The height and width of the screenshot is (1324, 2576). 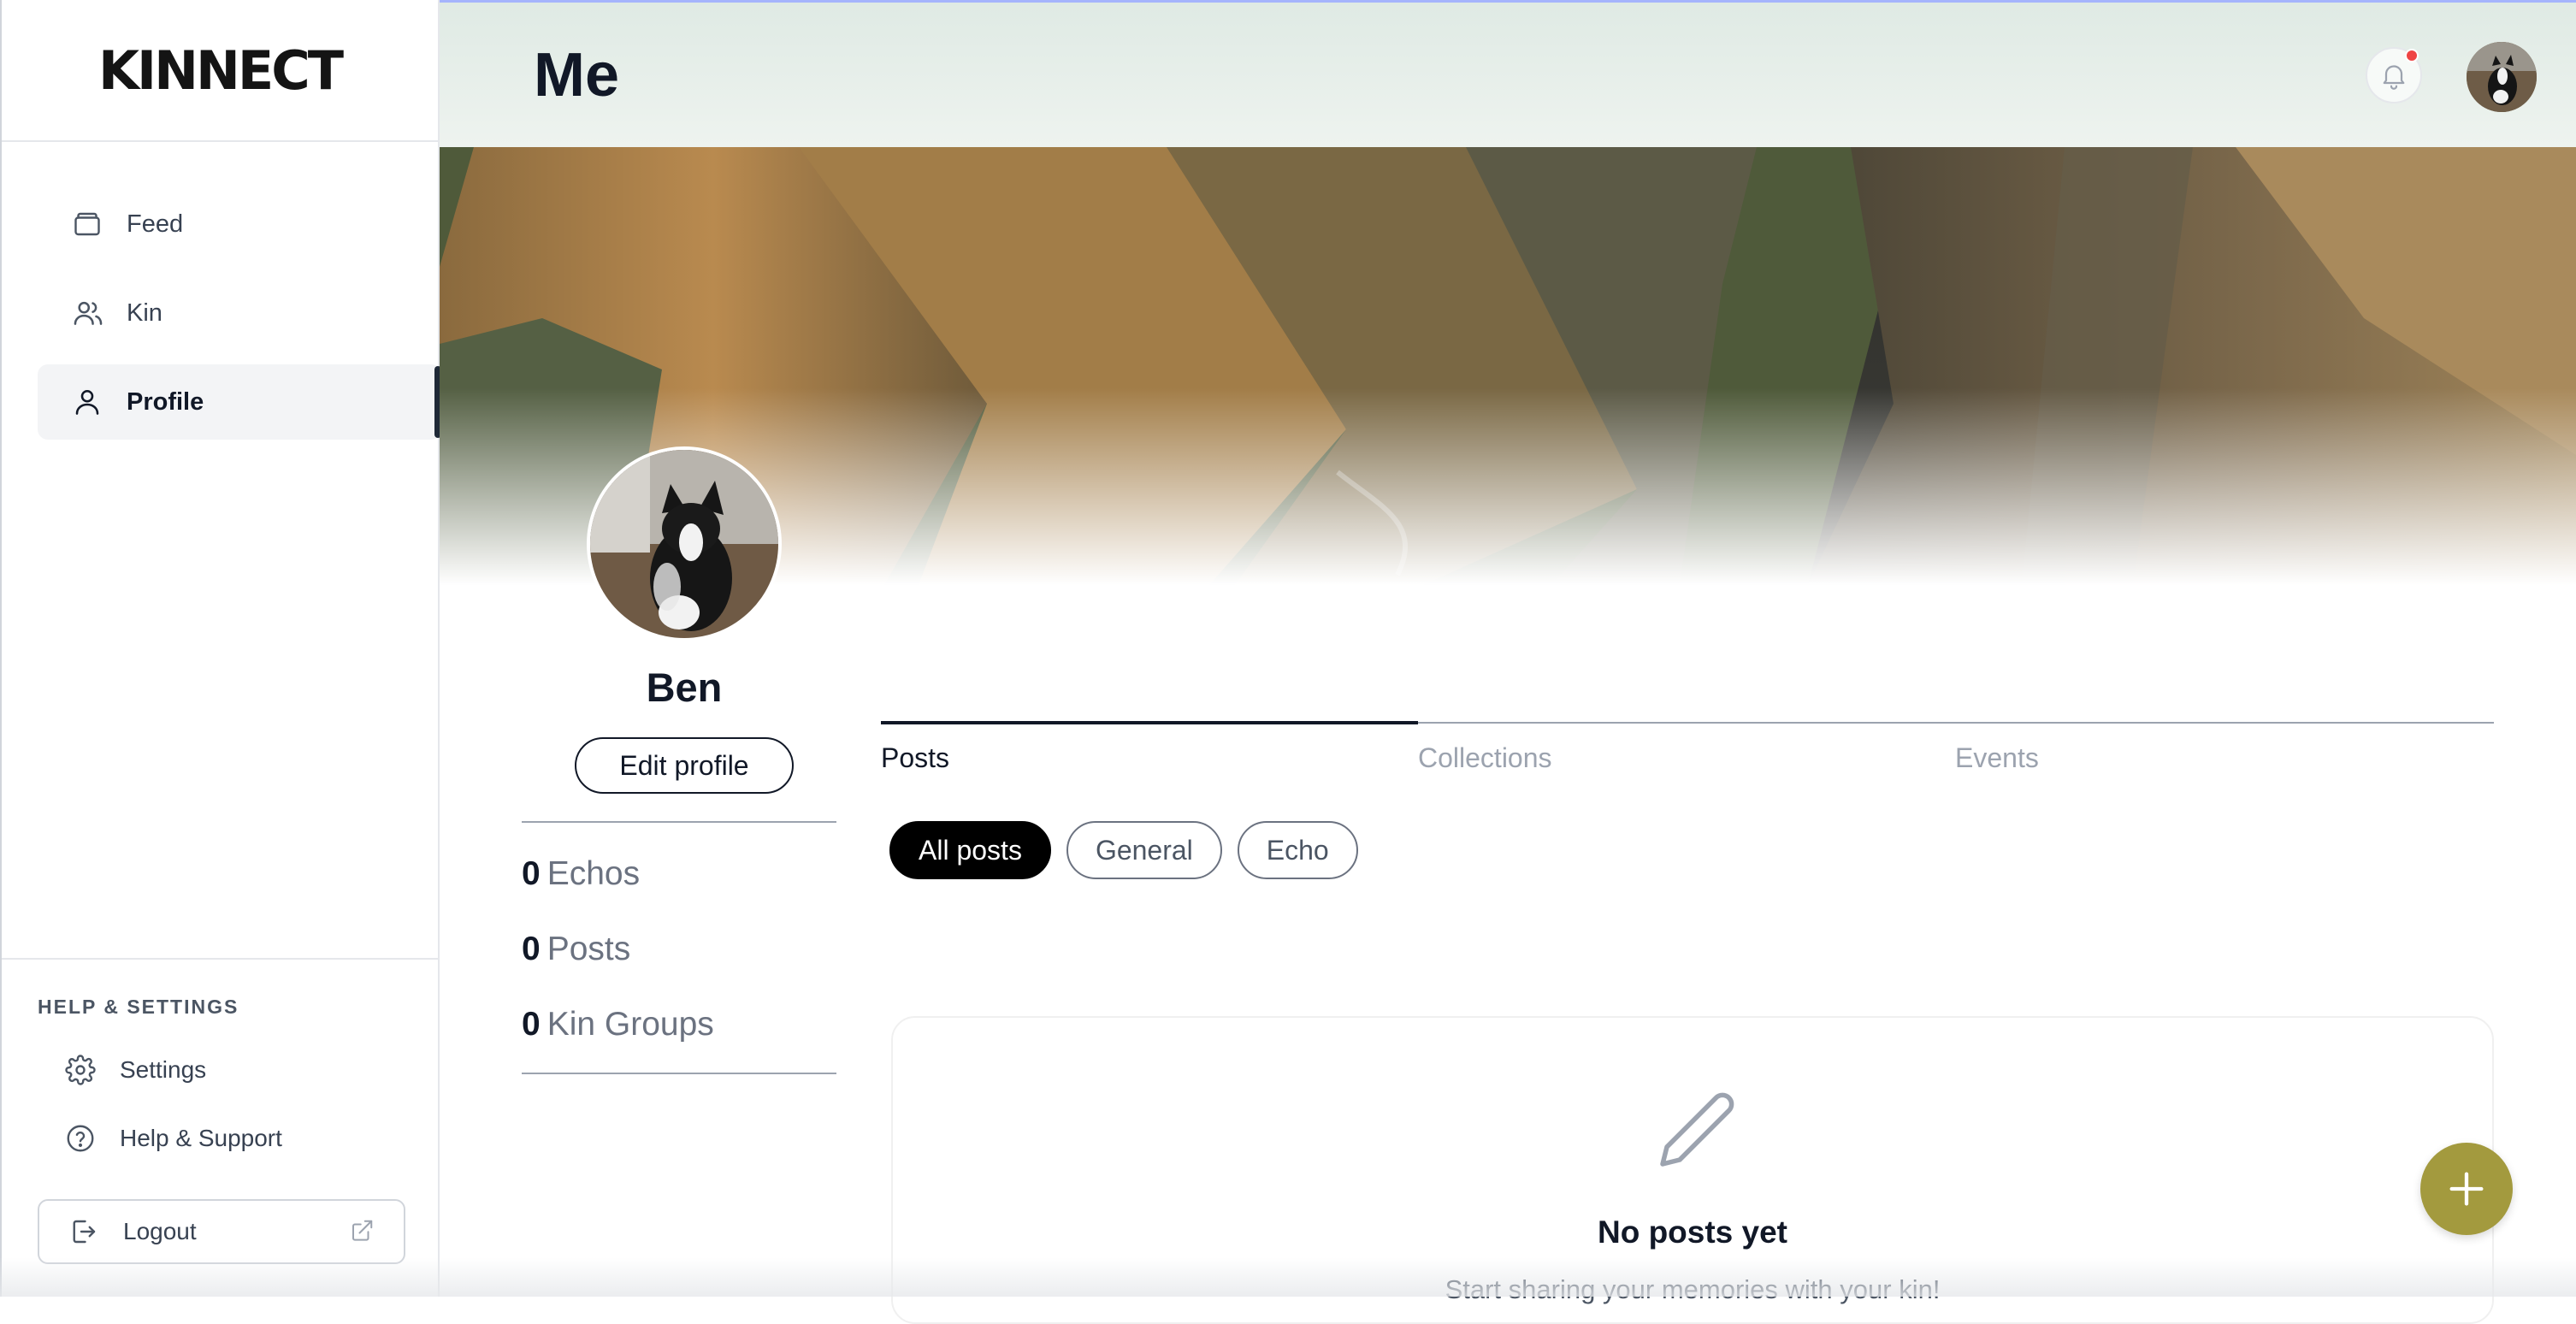 I want to click on pencil-icon, so click(x=1696, y=1134).